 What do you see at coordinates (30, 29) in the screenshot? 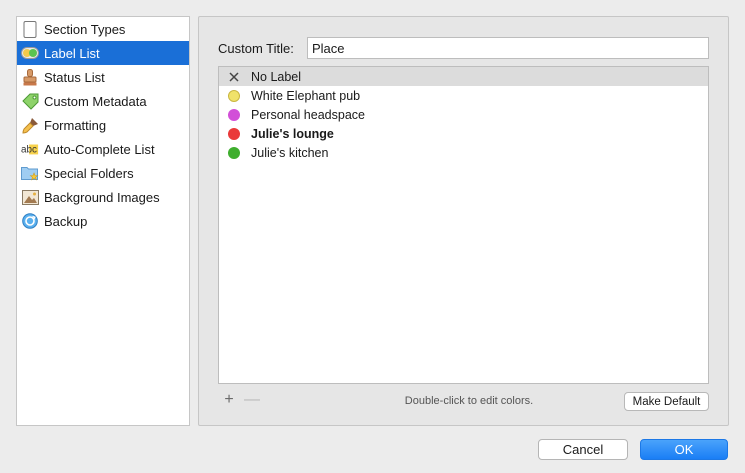
I see `document-icon` at bounding box center [30, 29].